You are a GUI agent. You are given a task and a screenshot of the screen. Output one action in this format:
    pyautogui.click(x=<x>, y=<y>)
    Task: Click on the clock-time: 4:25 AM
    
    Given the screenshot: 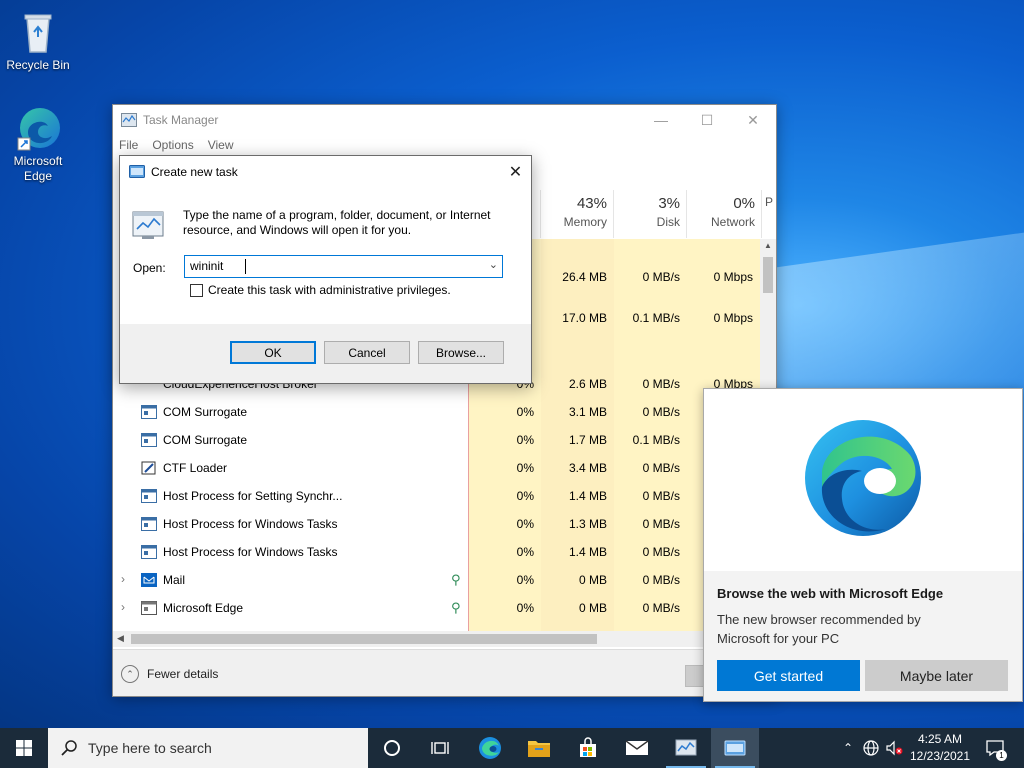 What is the action you would take?
    pyautogui.click(x=940, y=739)
    